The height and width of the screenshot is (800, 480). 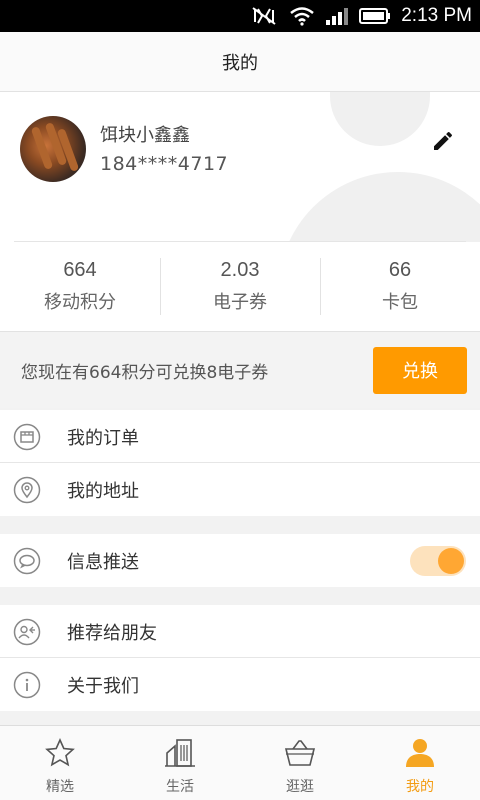 What do you see at coordinates (400, 302) in the screenshot?
I see `stat-label: 卡包` at bounding box center [400, 302].